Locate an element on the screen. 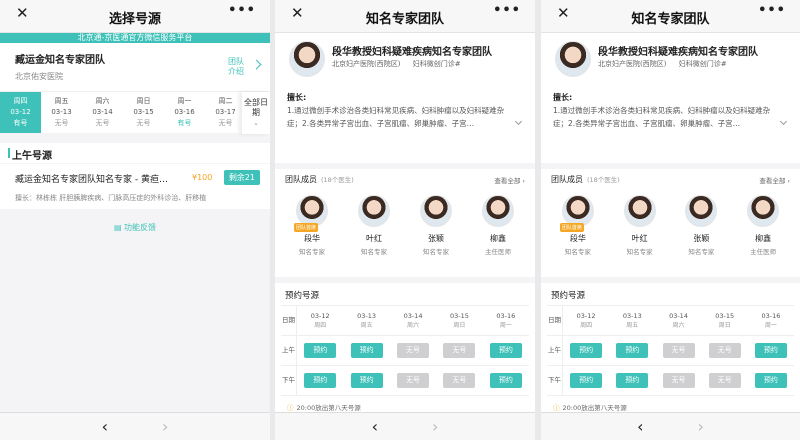 This screenshot has height=440, width=800. column-weekday: 周日 is located at coordinates (724, 325).